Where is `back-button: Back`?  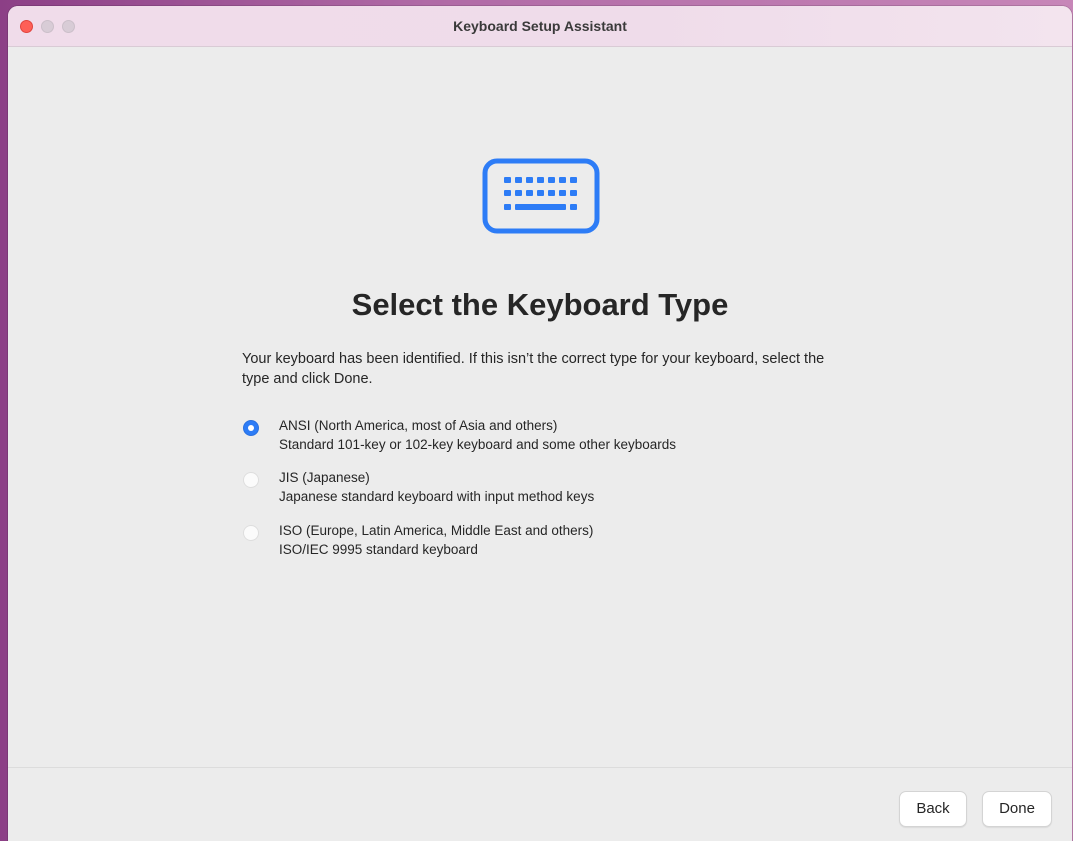 back-button: Back is located at coordinates (933, 809).